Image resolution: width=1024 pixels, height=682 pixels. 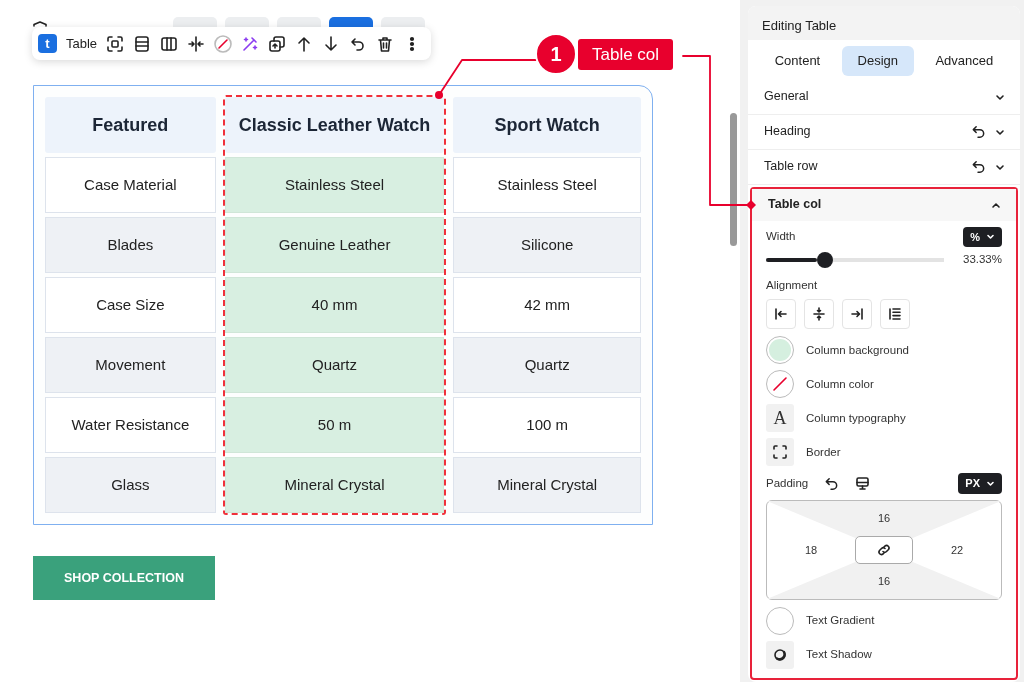 I want to click on table-cell: Movement, so click(x=130, y=365).